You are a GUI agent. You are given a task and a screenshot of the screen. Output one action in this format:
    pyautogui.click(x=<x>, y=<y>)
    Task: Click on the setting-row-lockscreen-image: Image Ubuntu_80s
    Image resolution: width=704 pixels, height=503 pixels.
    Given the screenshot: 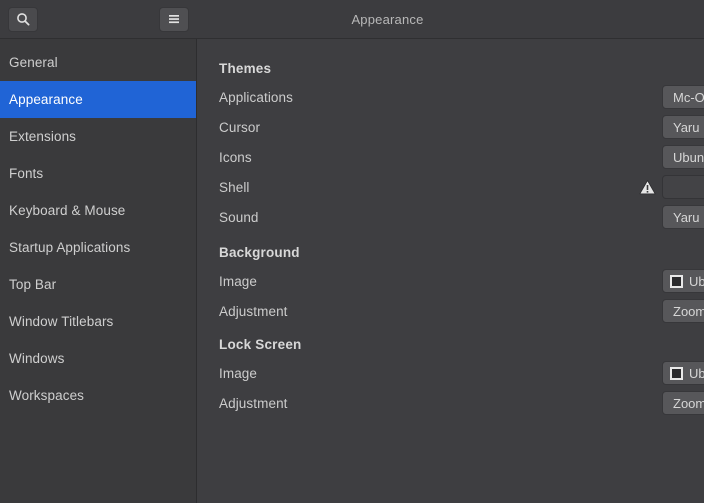 What is the action you would take?
    pyautogui.click(x=450, y=373)
    